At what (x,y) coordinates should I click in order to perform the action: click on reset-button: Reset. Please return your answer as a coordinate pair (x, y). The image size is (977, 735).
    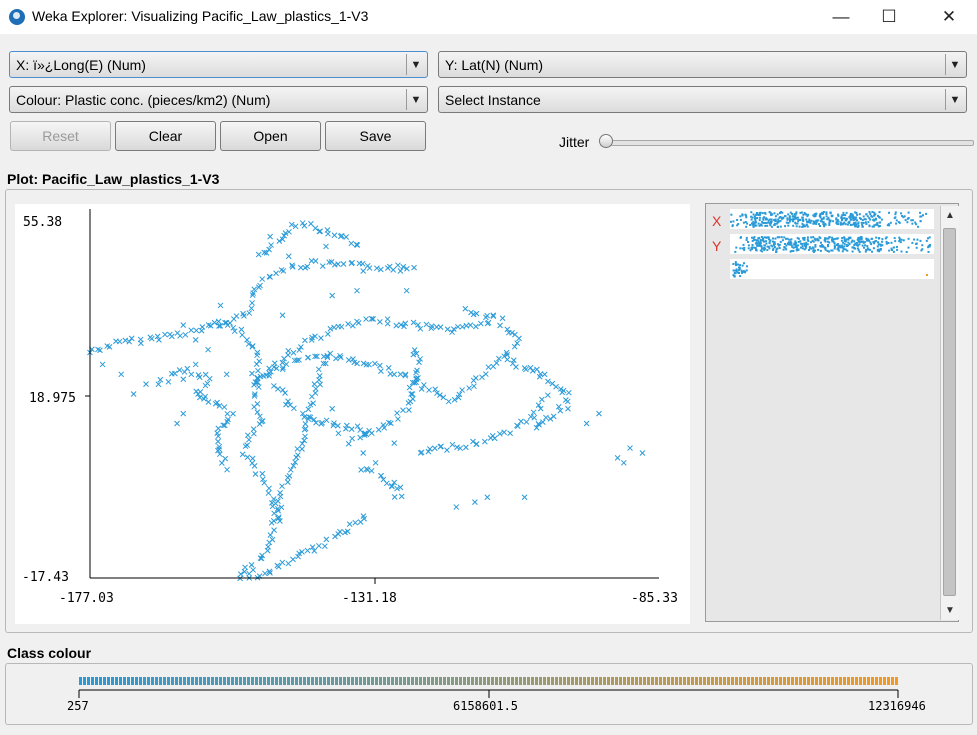
    Looking at the image, I should click on (60, 136).